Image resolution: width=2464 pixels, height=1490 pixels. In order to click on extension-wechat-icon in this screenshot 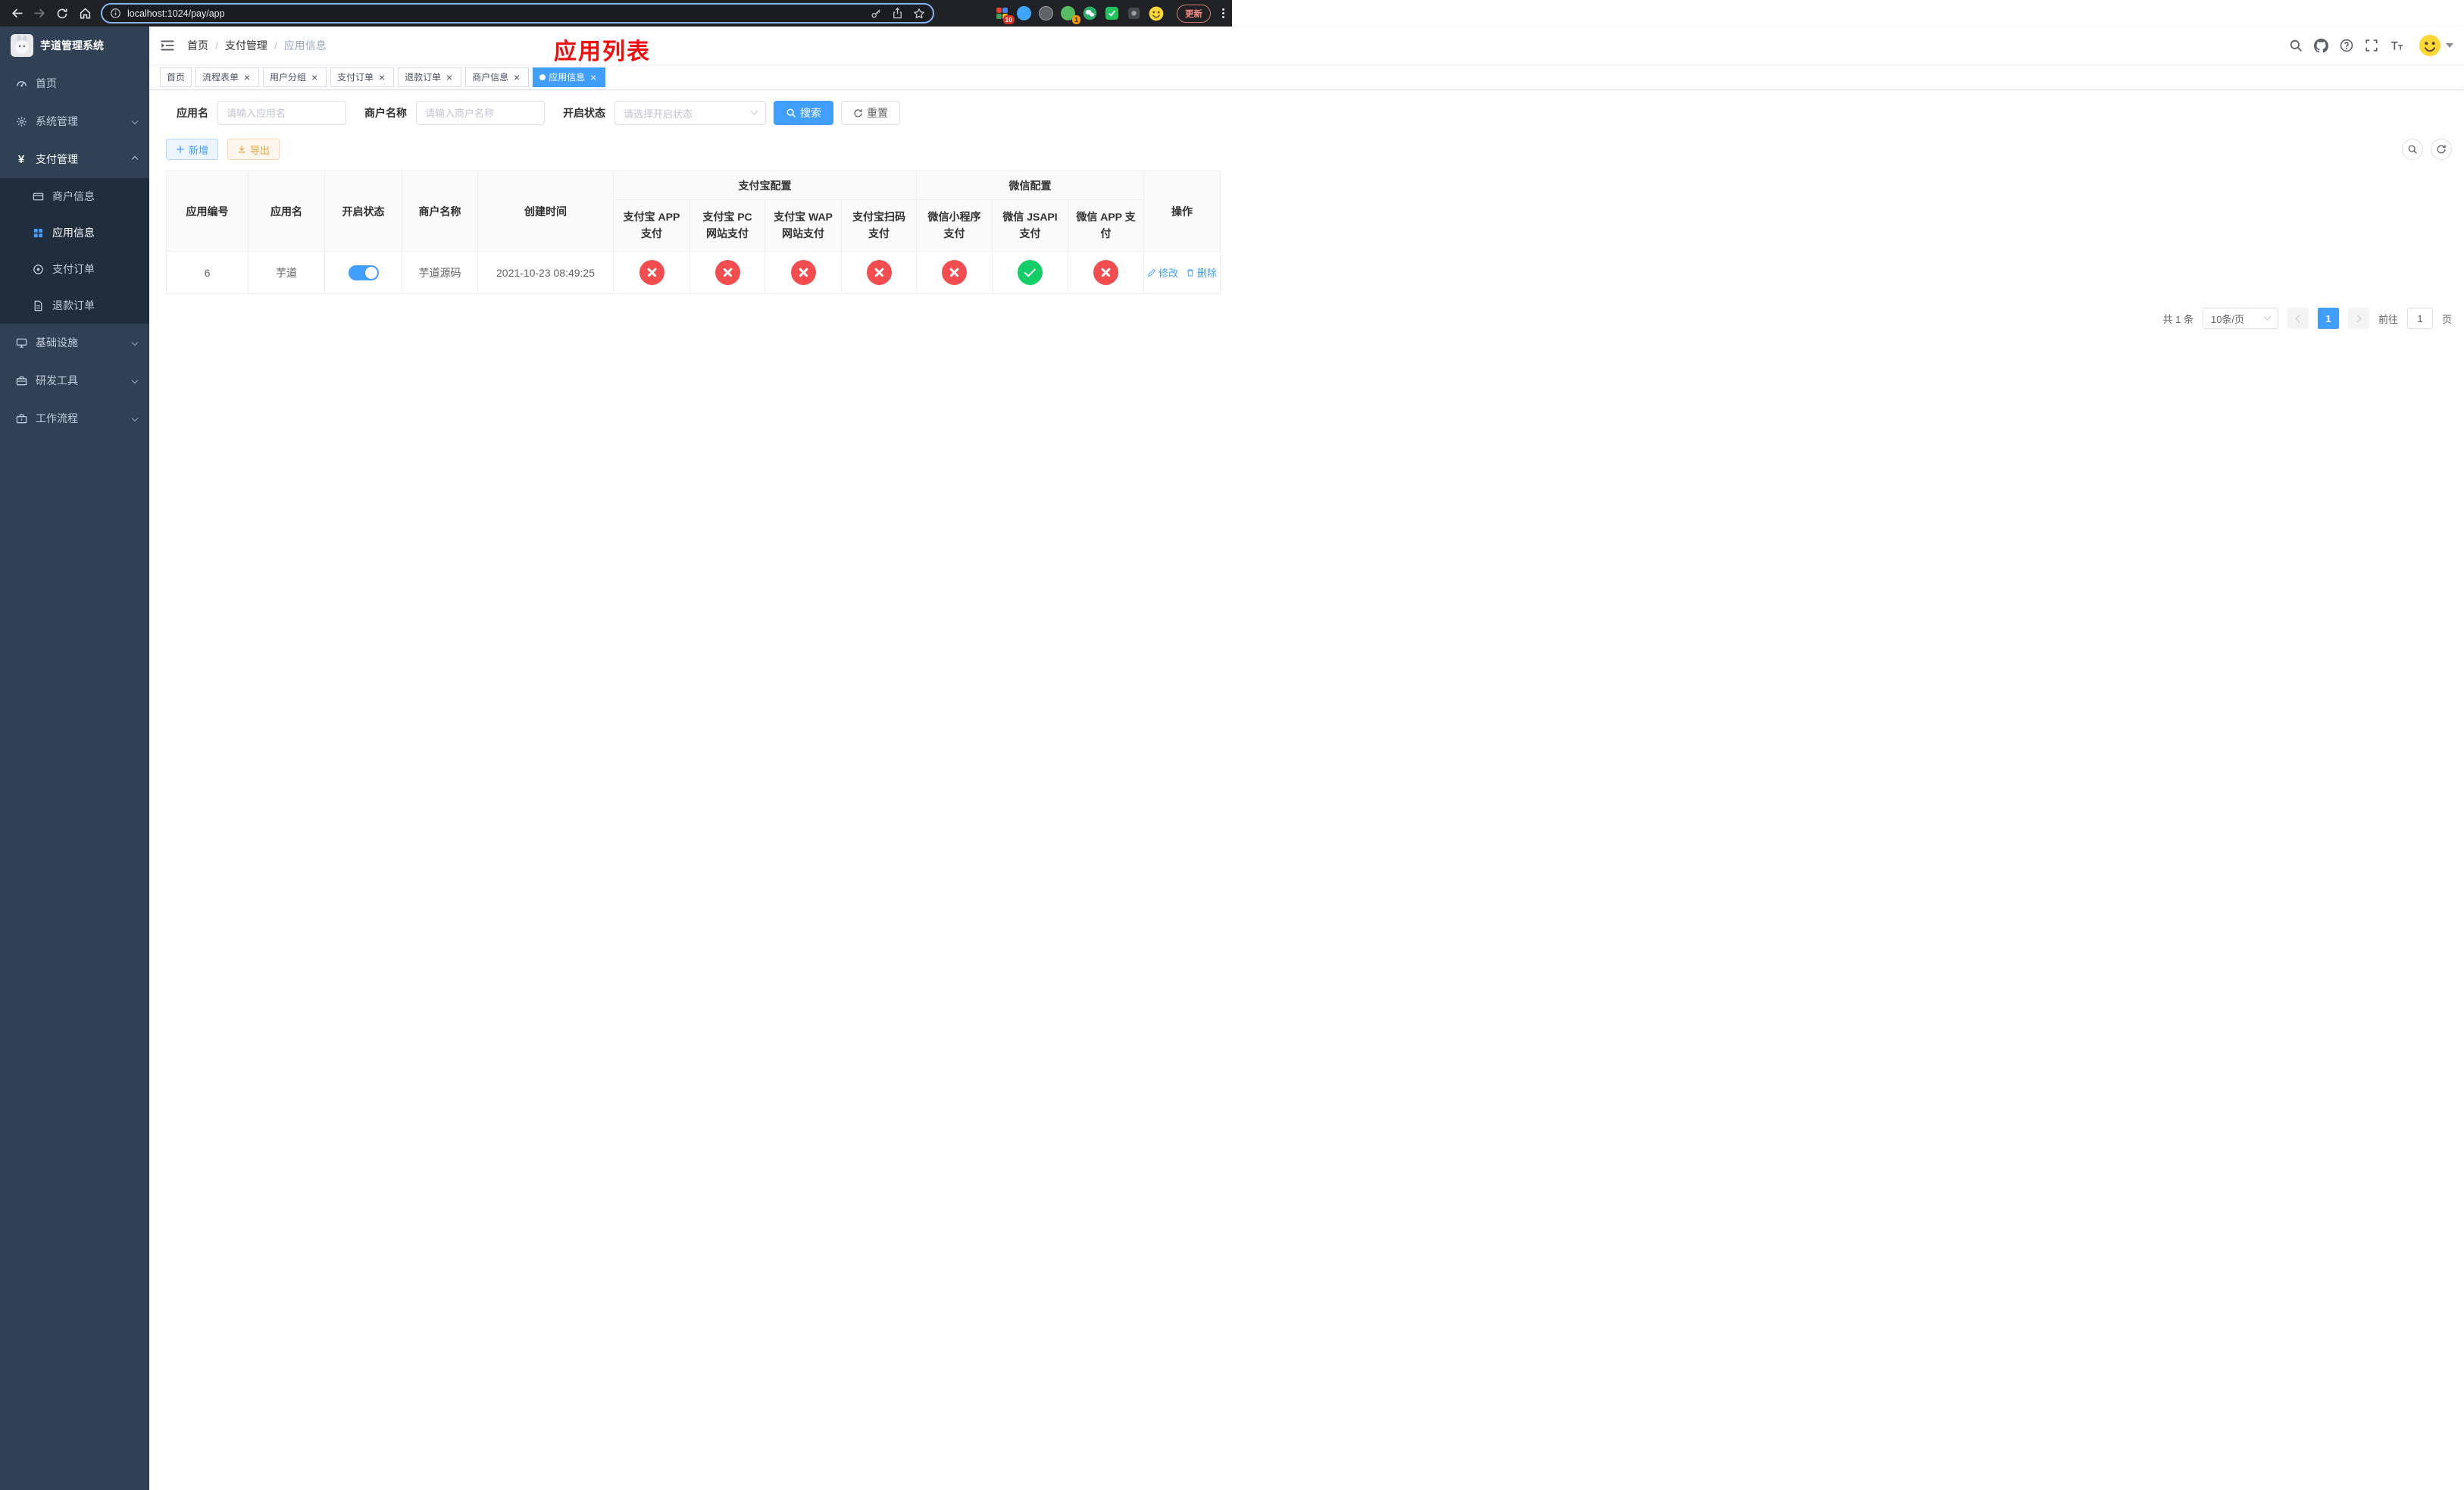, I will do `click(1090, 13)`.